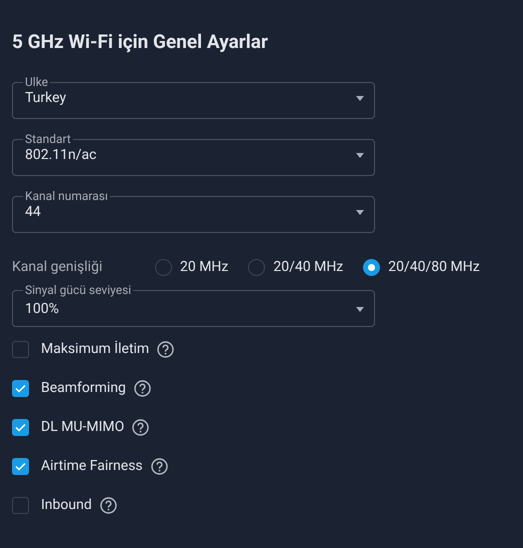 The height and width of the screenshot is (548, 523). What do you see at coordinates (140, 42) in the screenshot?
I see `page-title: 5 GHz Wi-Fi için Genel Ayarlar` at bounding box center [140, 42].